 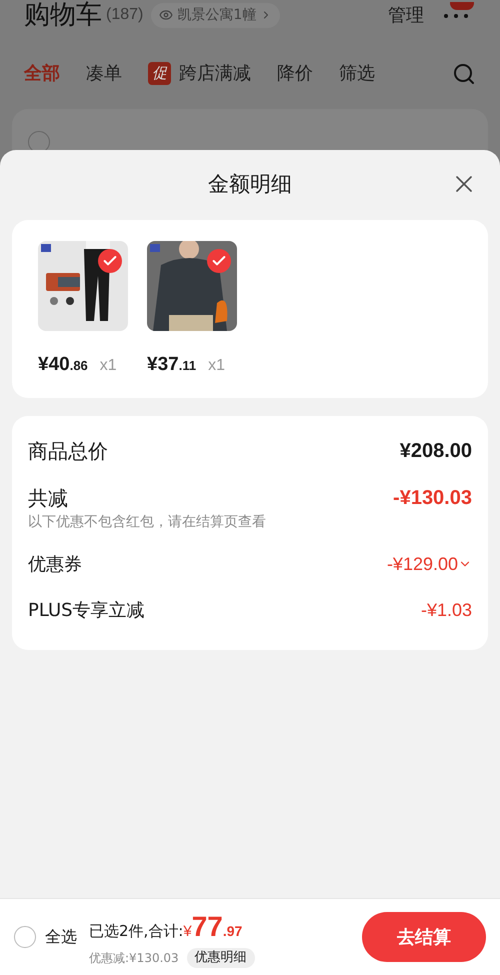 What do you see at coordinates (295, 73) in the screenshot?
I see `filter-tab: 降价` at bounding box center [295, 73].